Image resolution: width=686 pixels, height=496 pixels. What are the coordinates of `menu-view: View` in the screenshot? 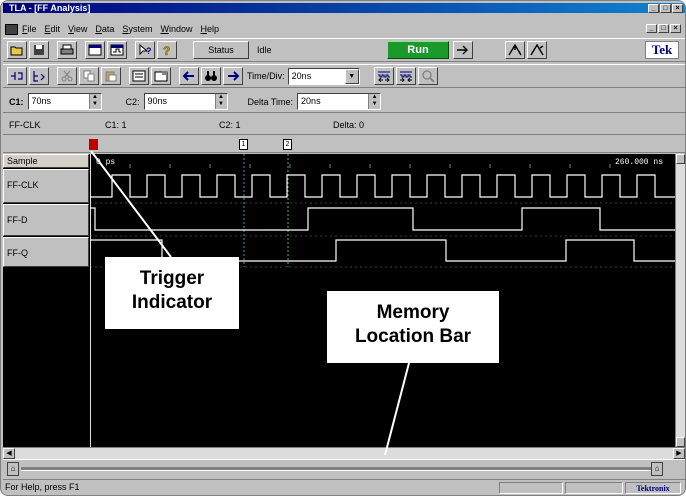 It's located at (77, 29).